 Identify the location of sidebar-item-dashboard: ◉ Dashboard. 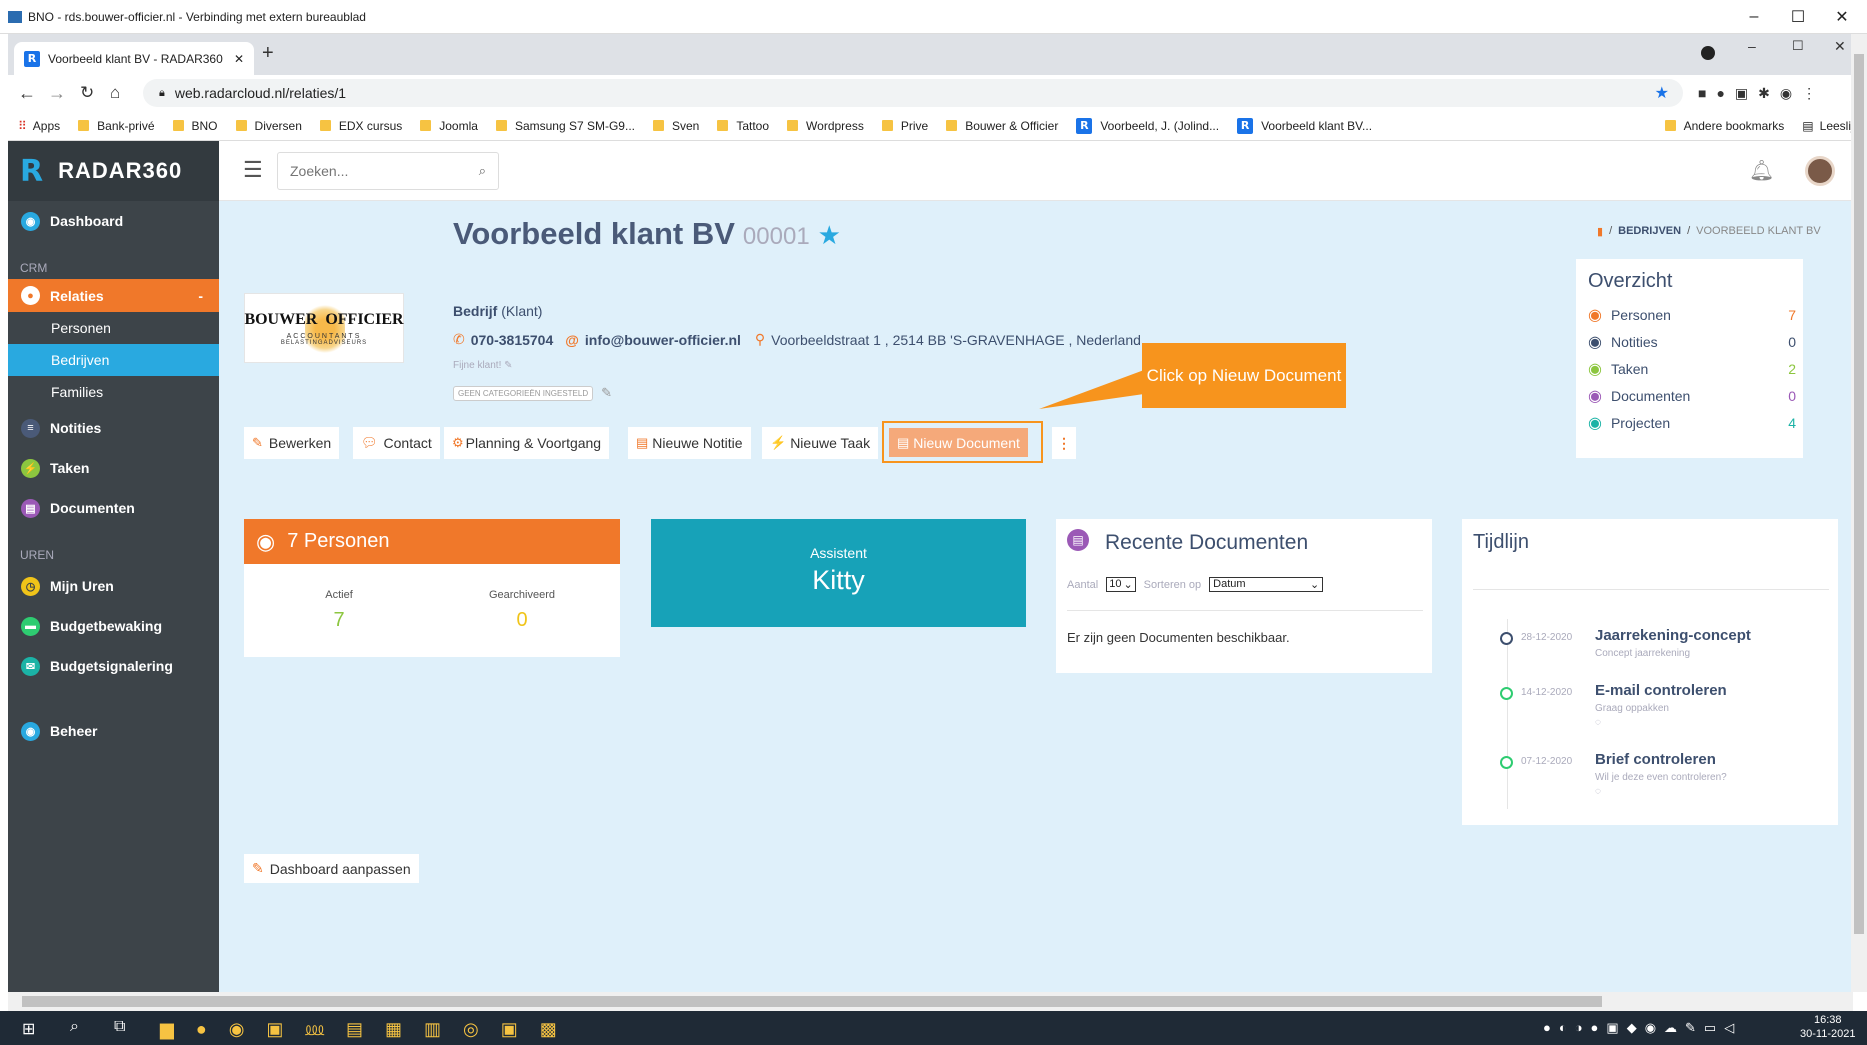
(113, 221).